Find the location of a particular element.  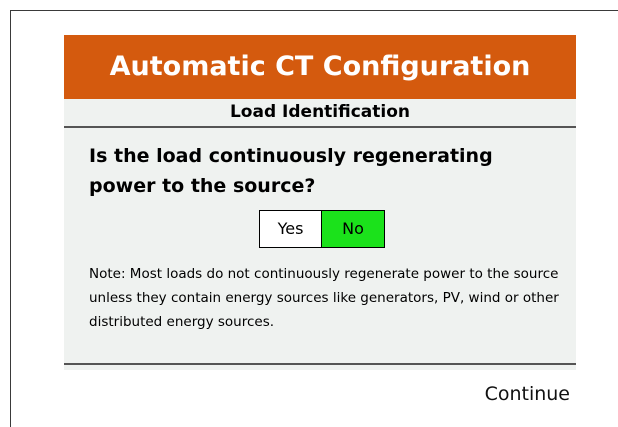

no-button: No is located at coordinates (353, 229).